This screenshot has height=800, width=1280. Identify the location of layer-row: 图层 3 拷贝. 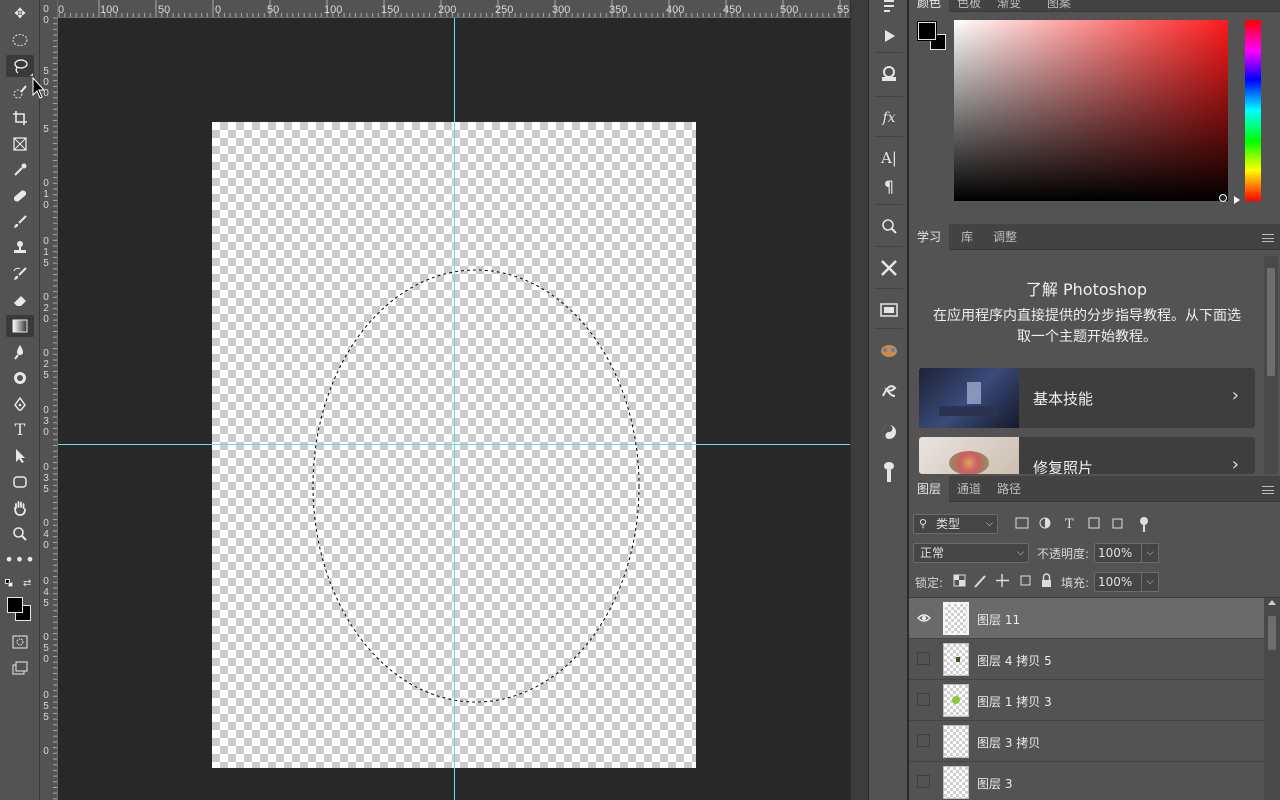
(1086, 741).